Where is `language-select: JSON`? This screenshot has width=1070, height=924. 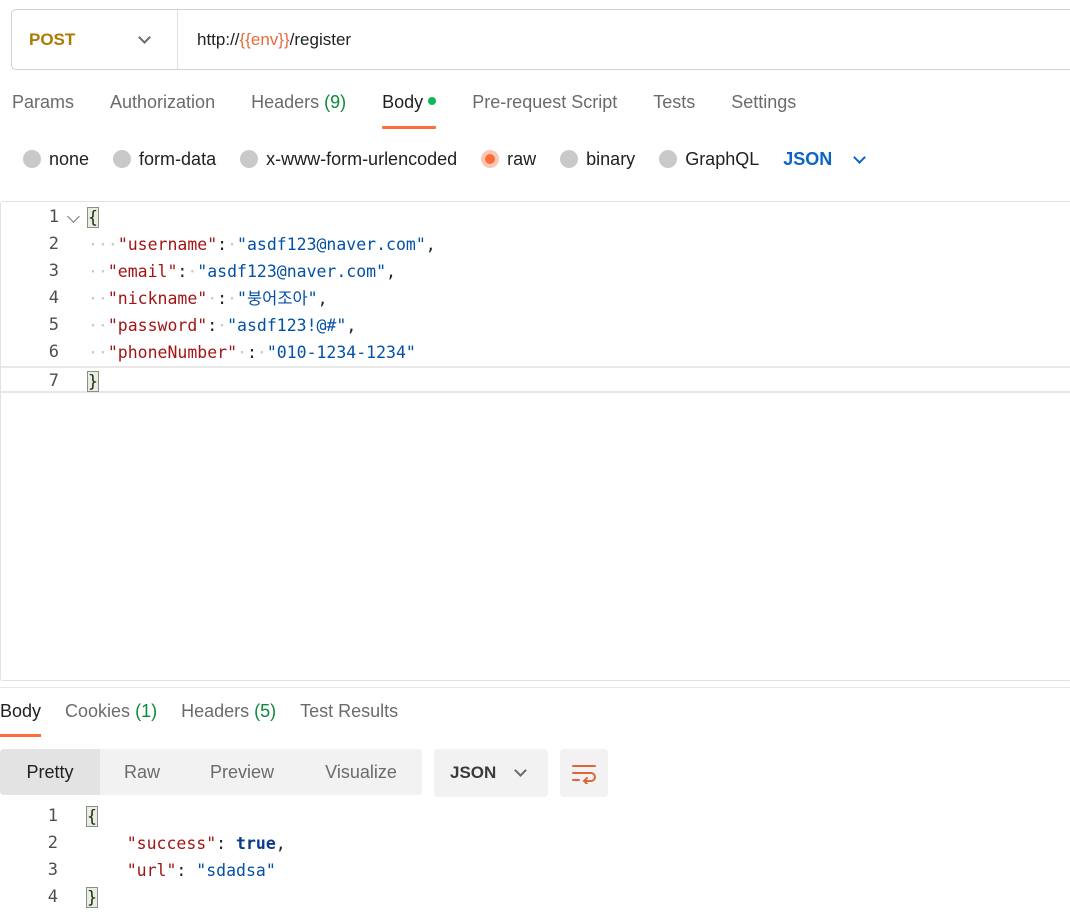 language-select: JSON is located at coordinates (828, 159).